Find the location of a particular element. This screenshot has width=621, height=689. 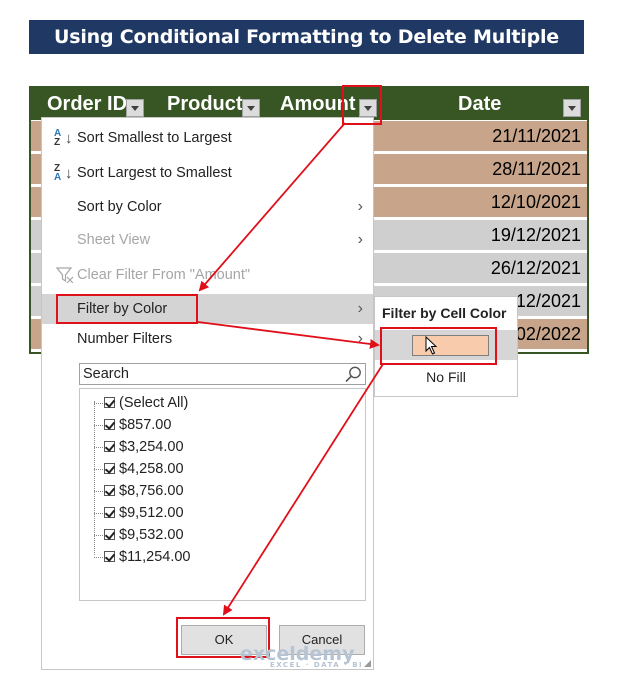

arrow-to-filter-by-color is located at coordinates (272, 207).